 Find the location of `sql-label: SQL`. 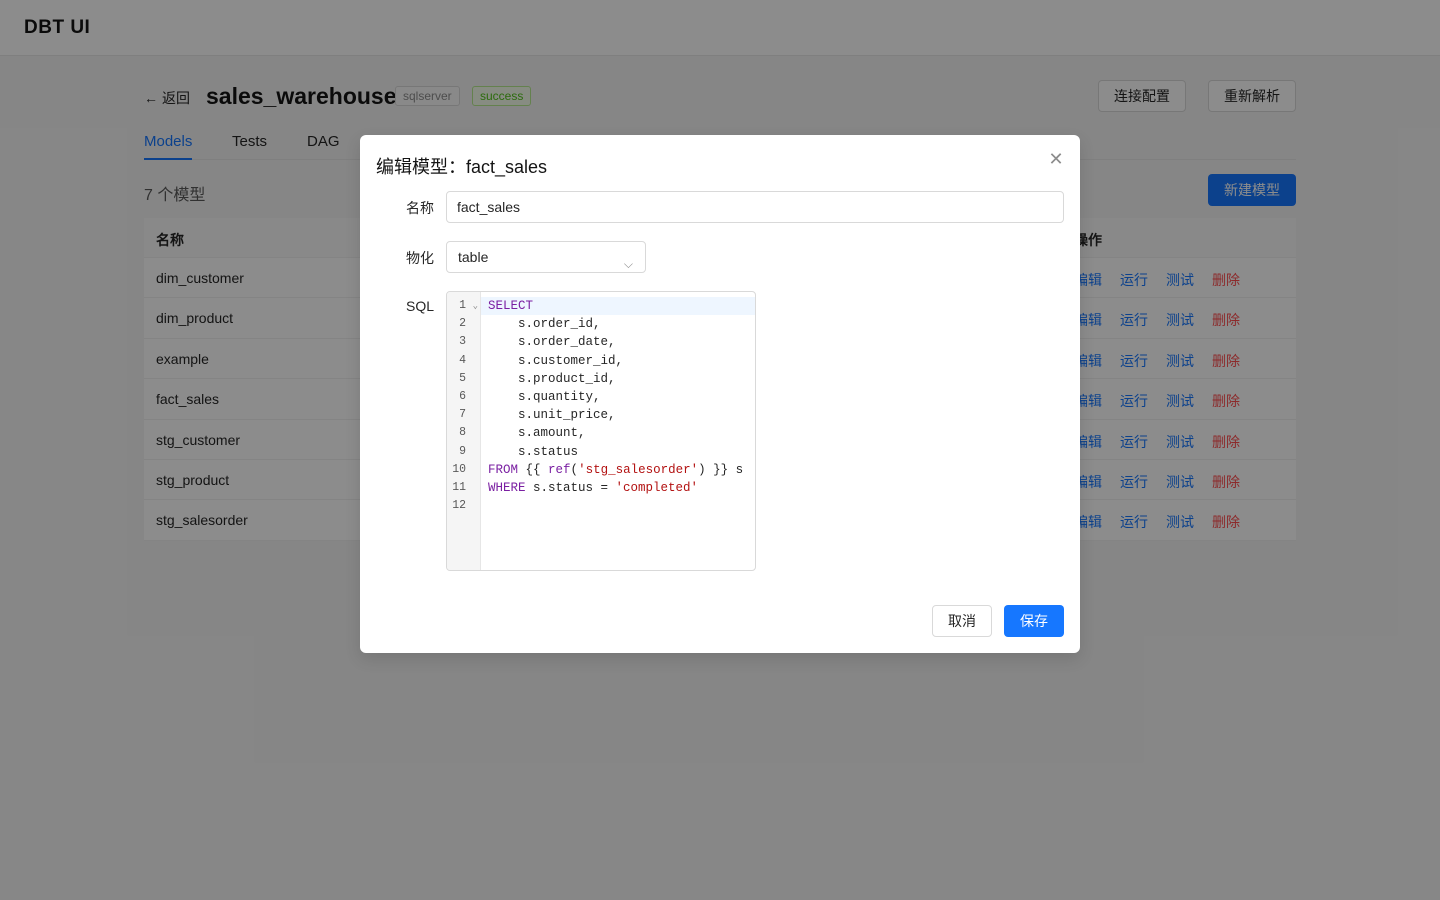

sql-label: SQL is located at coordinates (419, 306).